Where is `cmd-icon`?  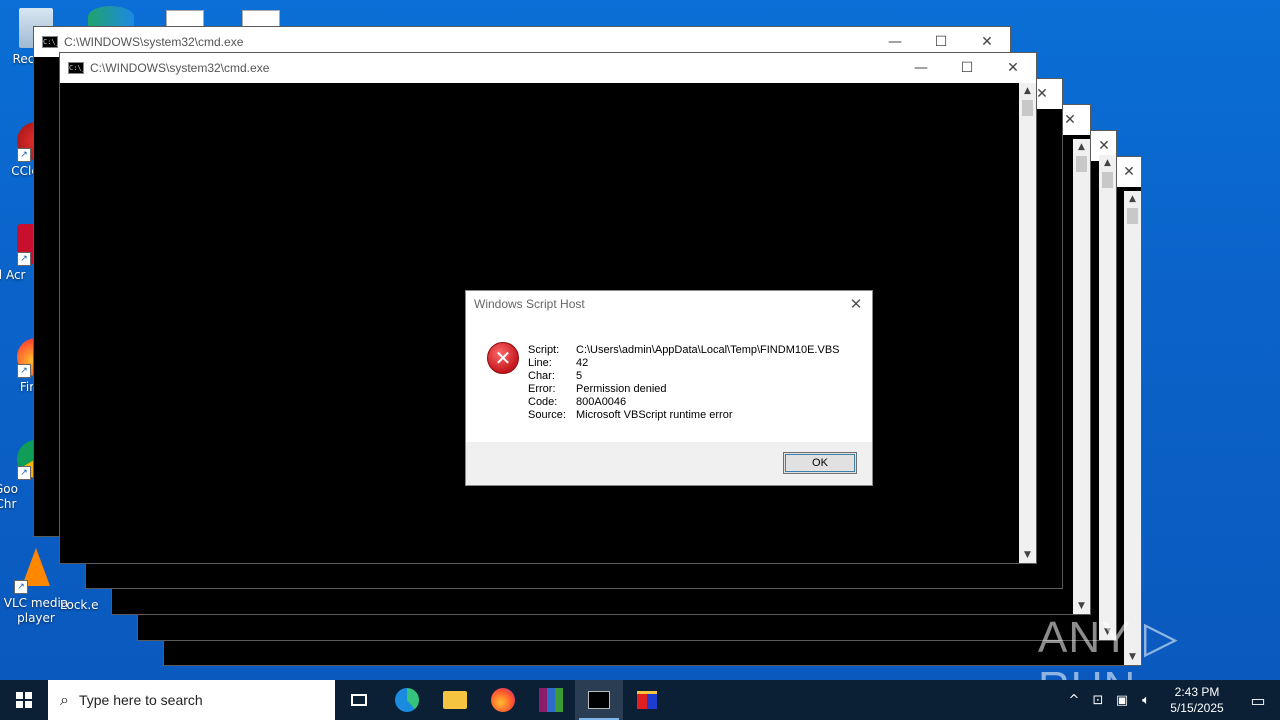 cmd-icon is located at coordinates (599, 700).